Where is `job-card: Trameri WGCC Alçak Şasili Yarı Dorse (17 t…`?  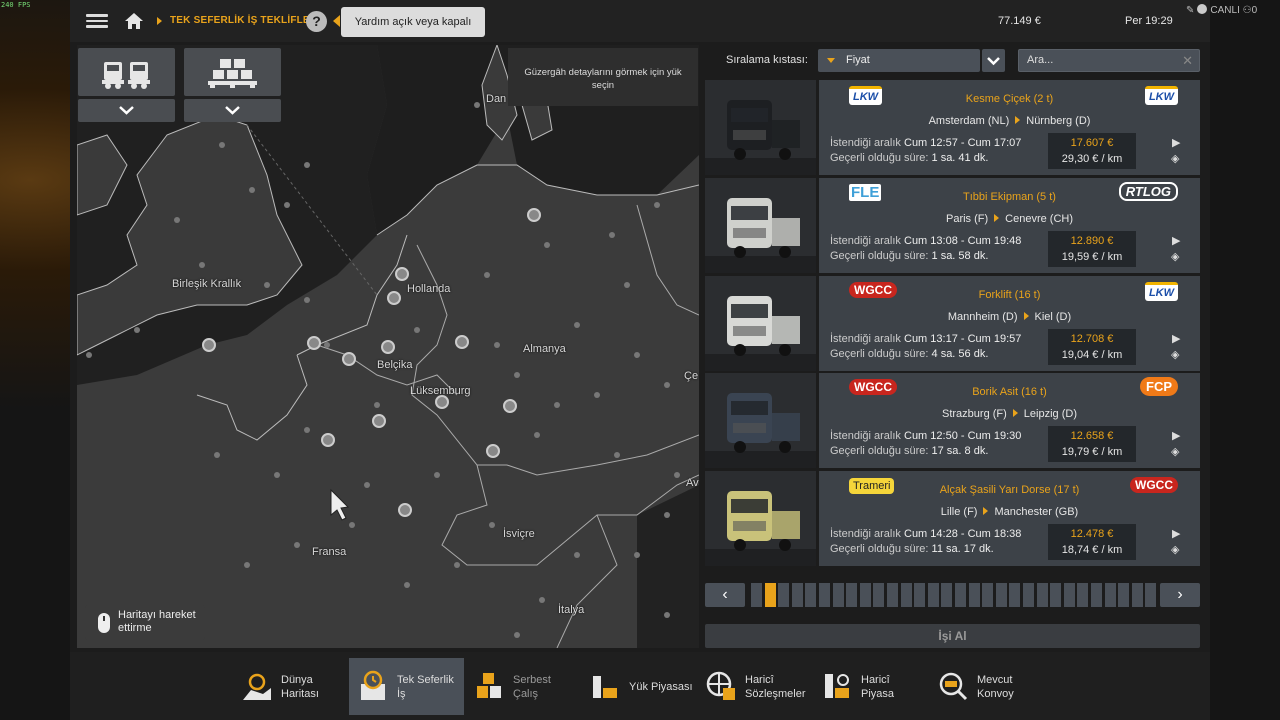 job-card: Trameri WGCC Alçak Şasili Yarı Dorse (17 t… is located at coordinates (1009, 518).